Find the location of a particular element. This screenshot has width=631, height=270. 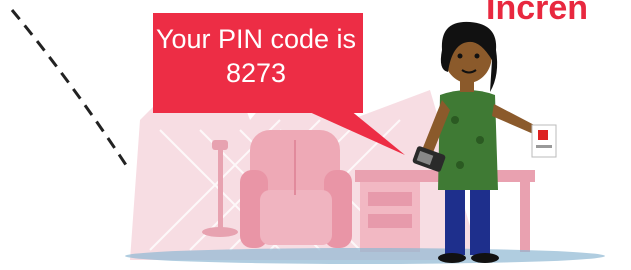

floor-shadow is located at coordinates (365, 256).